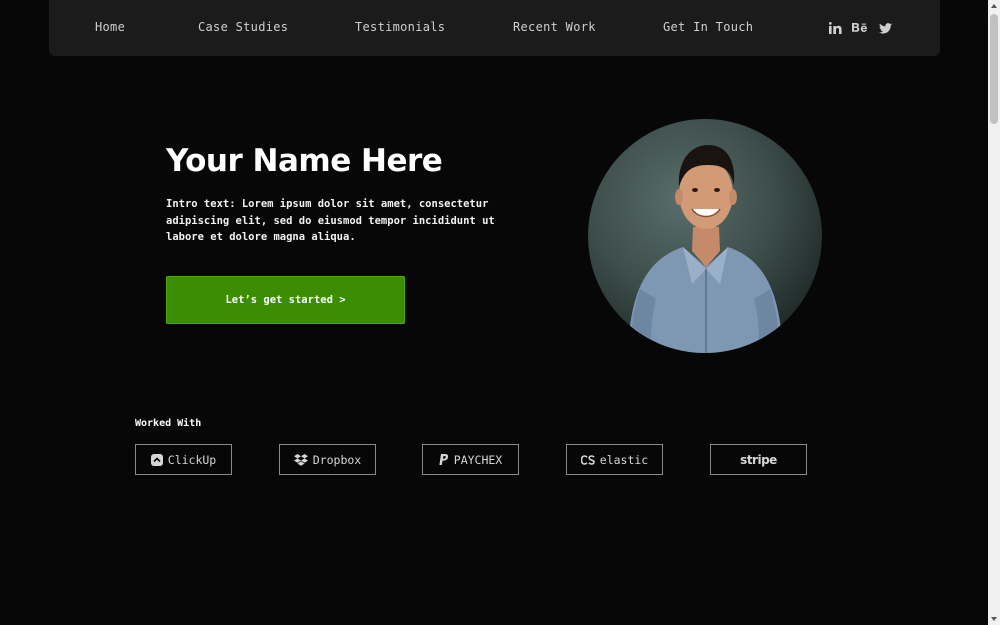  What do you see at coordinates (624, 459) in the screenshot?
I see `elastic-label: elastic` at bounding box center [624, 459].